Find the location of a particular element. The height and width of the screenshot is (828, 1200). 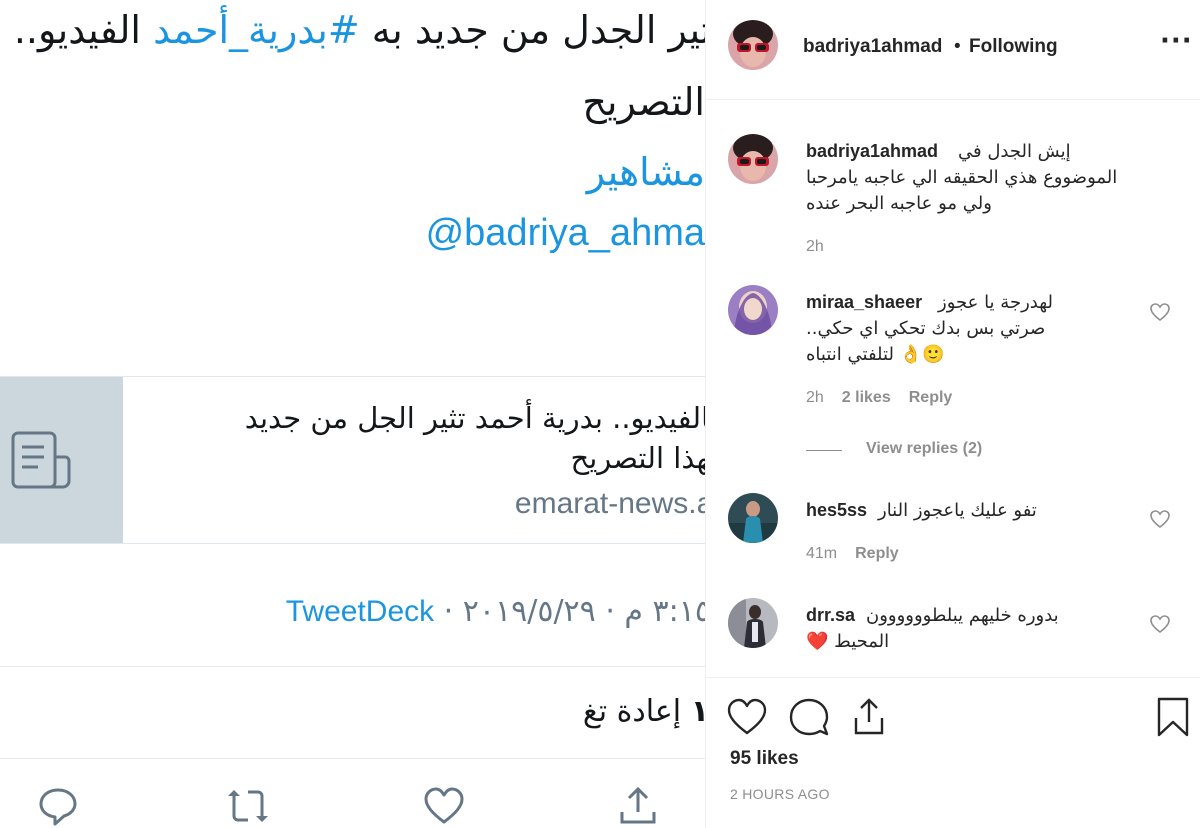

comment-timestamp: 41m is located at coordinates (822, 553).